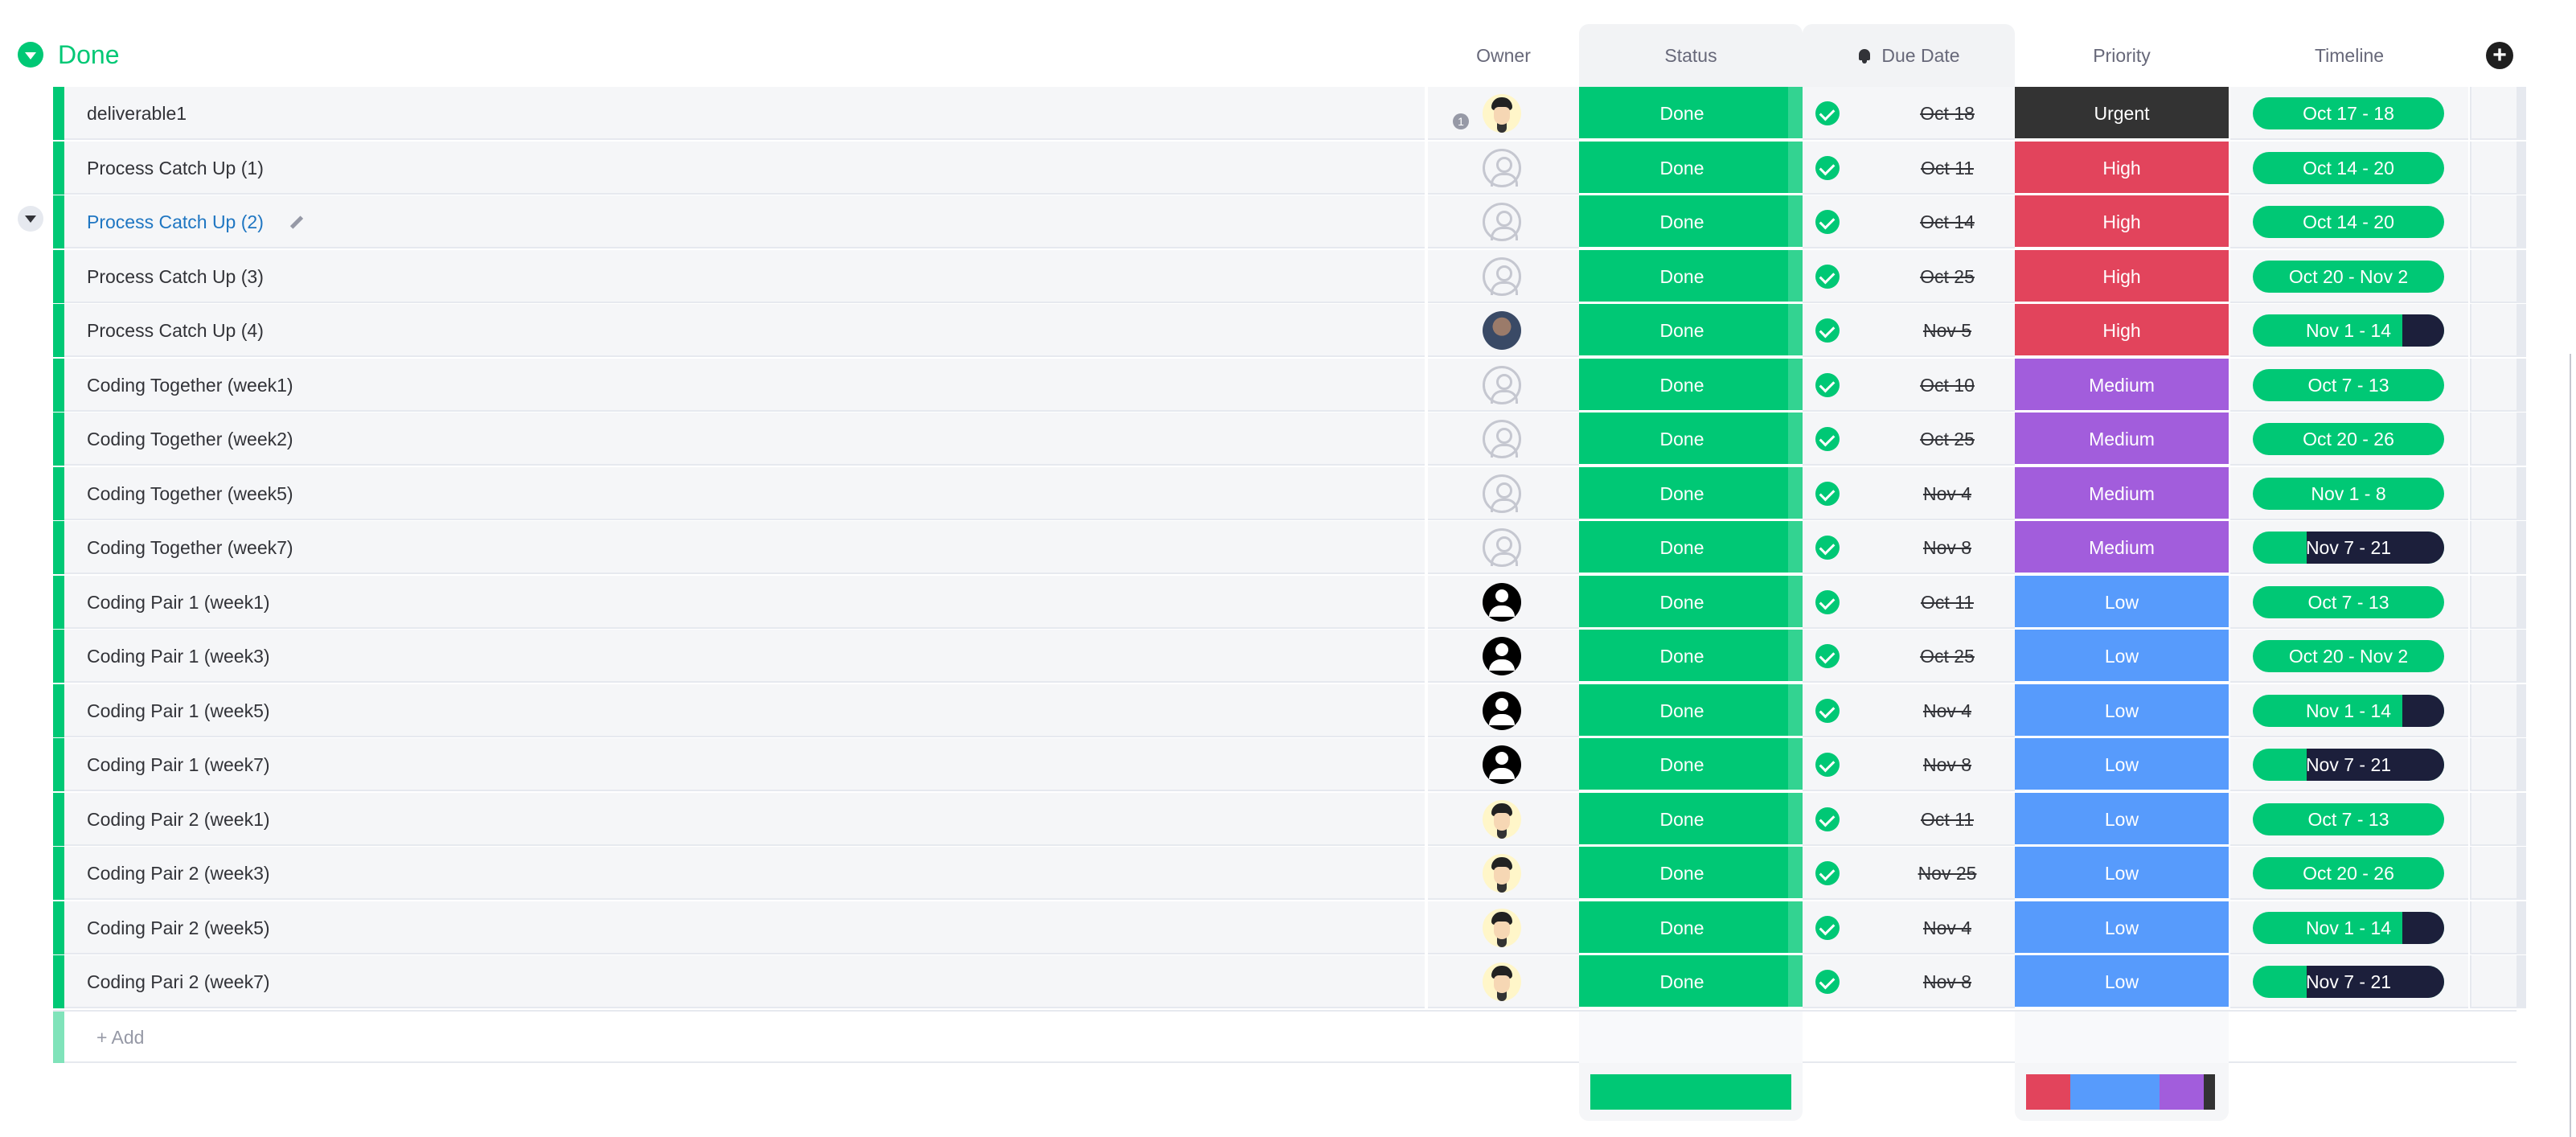 The width and height of the screenshot is (2576, 1137). What do you see at coordinates (765, 276) in the screenshot?
I see `item-name-cell: Process Catch Up (3)` at bounding box center [765, 276].